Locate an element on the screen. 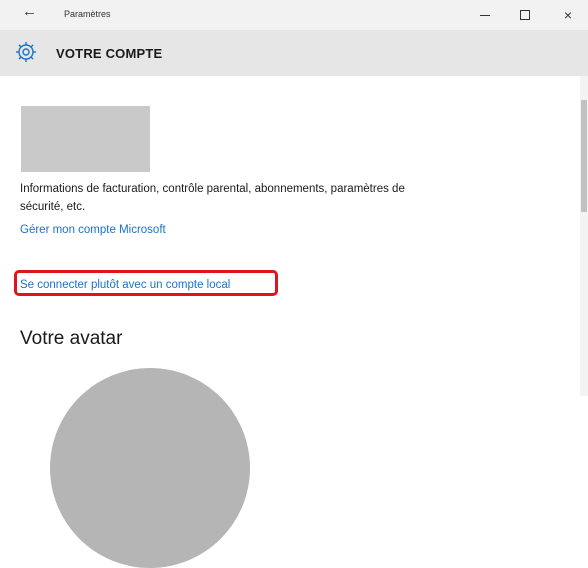 The width and height of the screenshot is (588, 568). maximize-icon is located at coordinates (525, 15).